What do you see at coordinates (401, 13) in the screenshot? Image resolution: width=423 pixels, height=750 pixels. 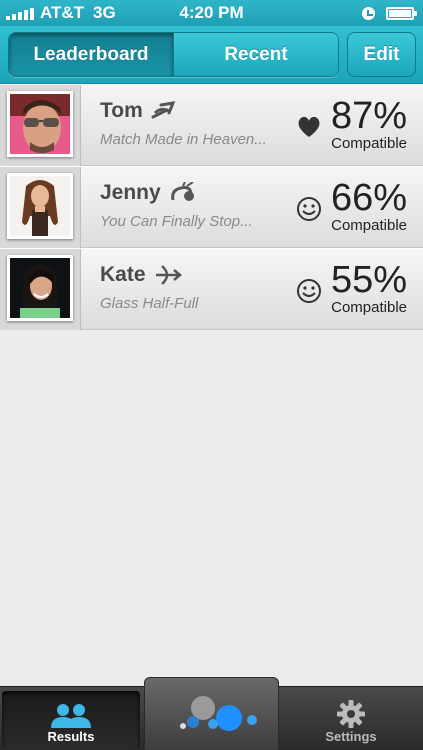 I see `battery-icon` at bounding box center [401, 13].